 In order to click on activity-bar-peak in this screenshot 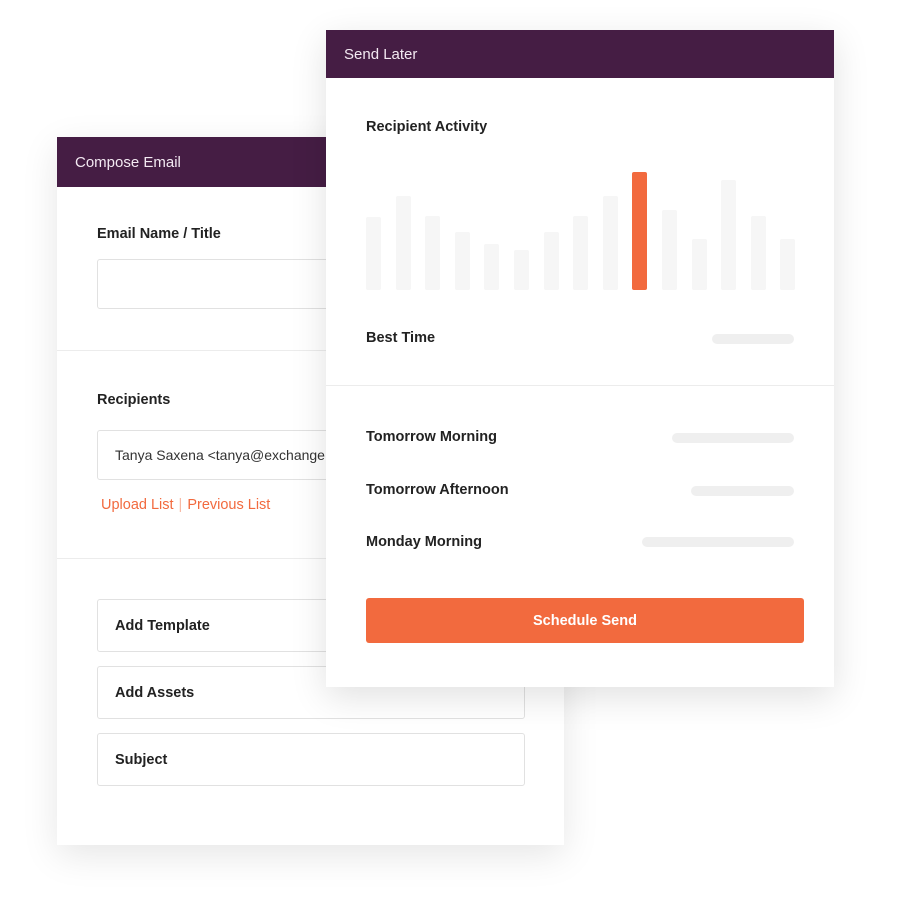, I will do `click(639, 231)`.